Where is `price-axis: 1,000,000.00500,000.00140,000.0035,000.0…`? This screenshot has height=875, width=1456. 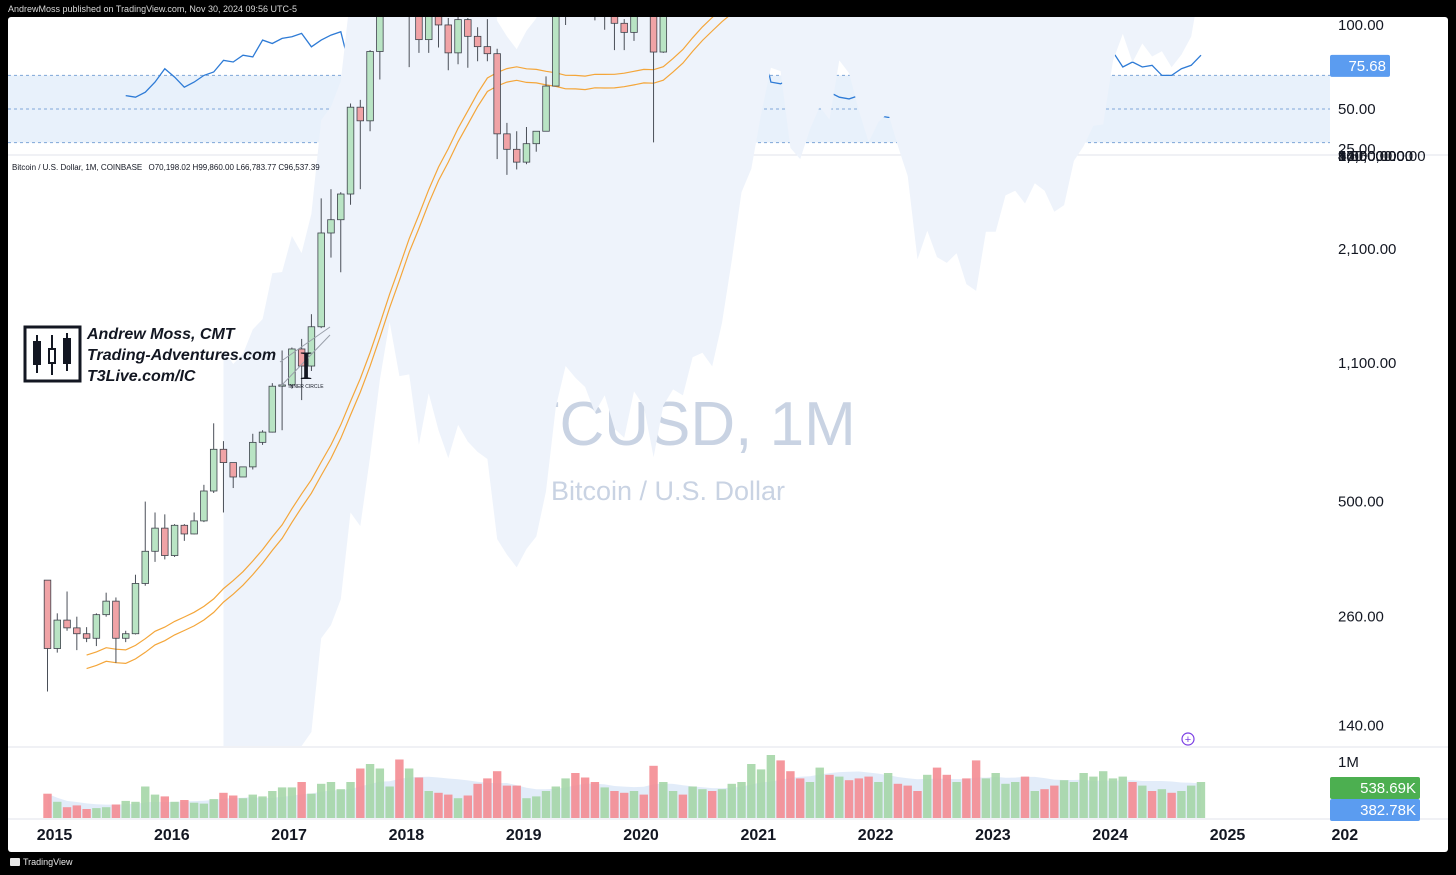
price-axis: 1,000,000.00500,000.00140,000.0035,000.0… is located at coordinates (1382, 441).